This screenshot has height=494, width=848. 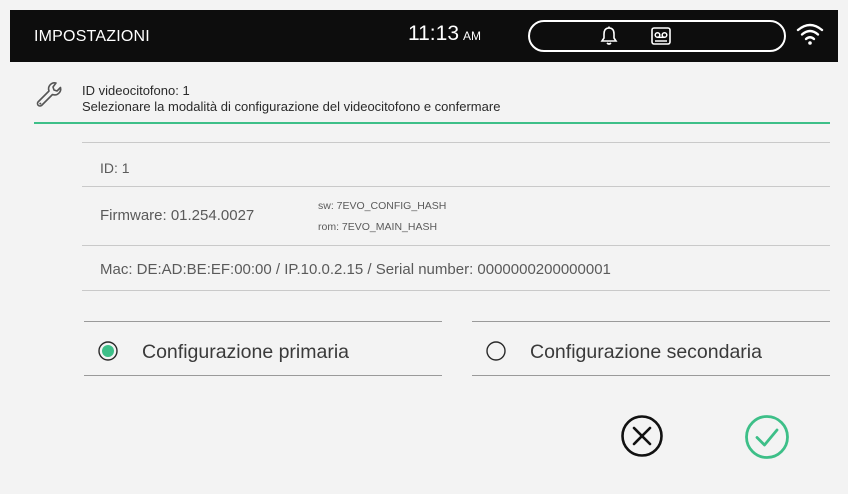 I want to click on wifi-icon, so click(x=810, y=34).